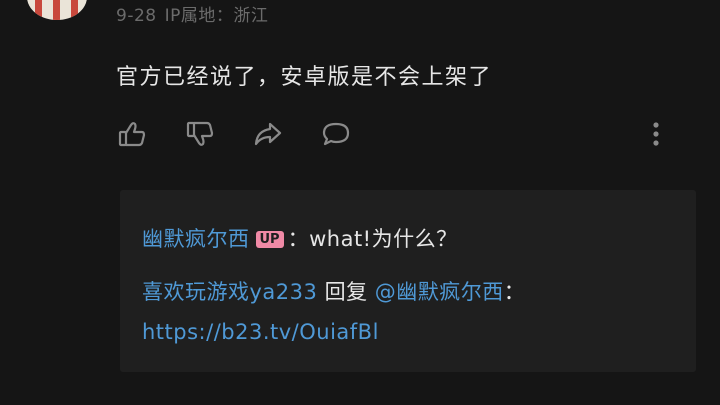  I want to click on thumbs-down-icon, so click(200, 133).